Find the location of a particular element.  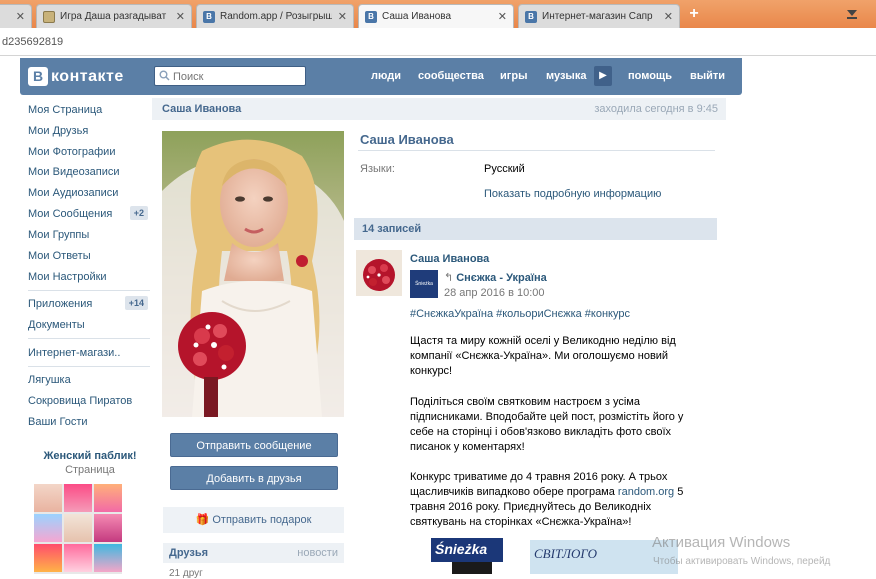

browser-tab-random: B Random.app / Розыгрыш ✕ is located at coordinates (275, 16).